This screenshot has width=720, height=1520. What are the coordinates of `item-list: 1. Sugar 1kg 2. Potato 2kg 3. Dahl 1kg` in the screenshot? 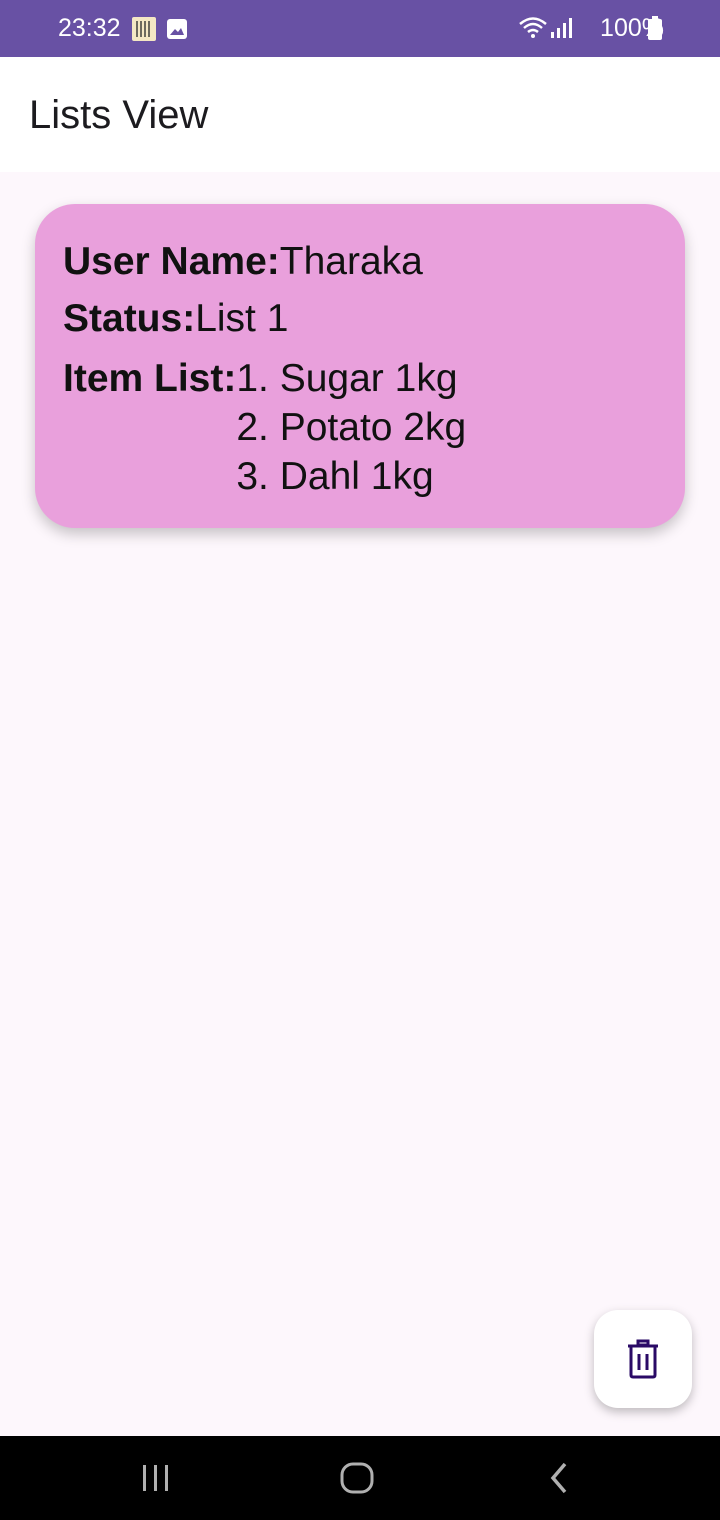 It's located at (351, 427).